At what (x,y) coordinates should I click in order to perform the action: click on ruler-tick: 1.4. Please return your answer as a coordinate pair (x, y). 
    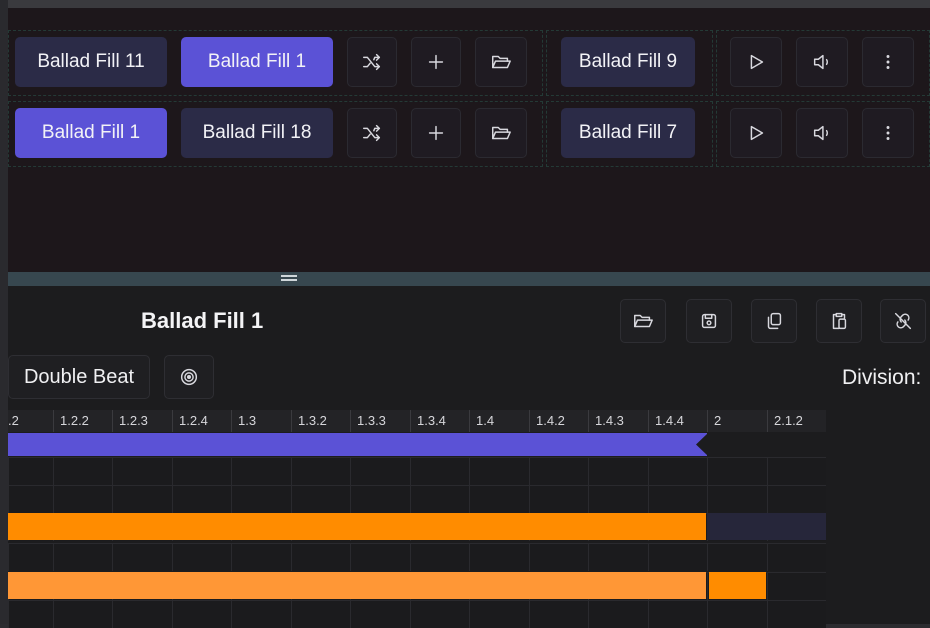
    Looking at the image, I should click on (499, 421).